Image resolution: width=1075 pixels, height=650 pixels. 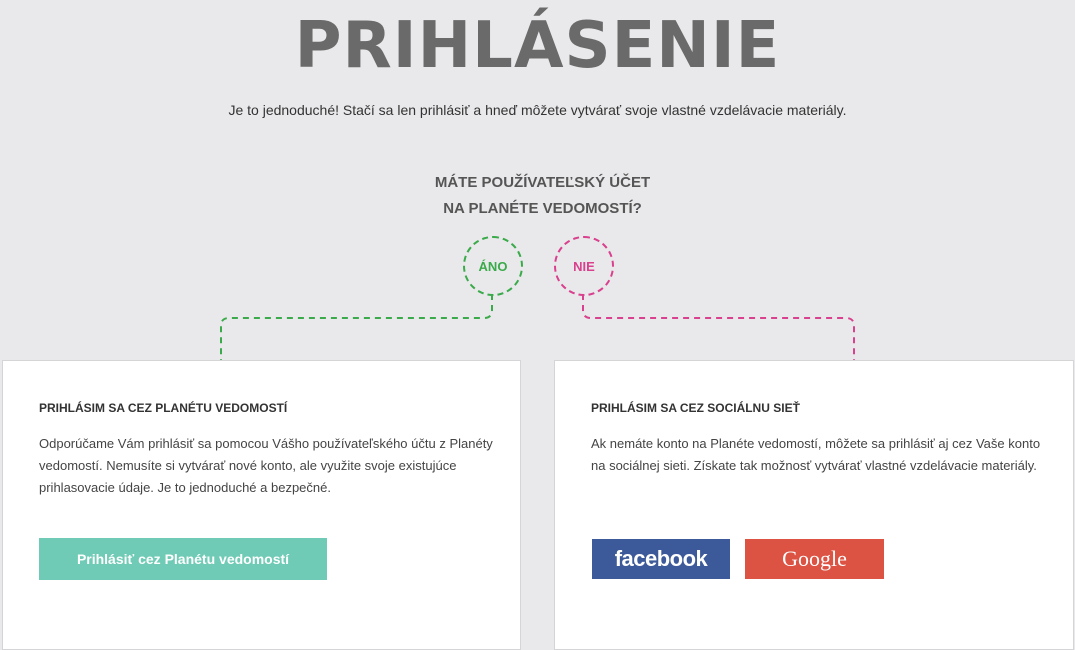 What do you see at coordinates (493, 266) in the screenshot?
I see `yes-bubble: ÁNO` at bounding box center [493, 266].